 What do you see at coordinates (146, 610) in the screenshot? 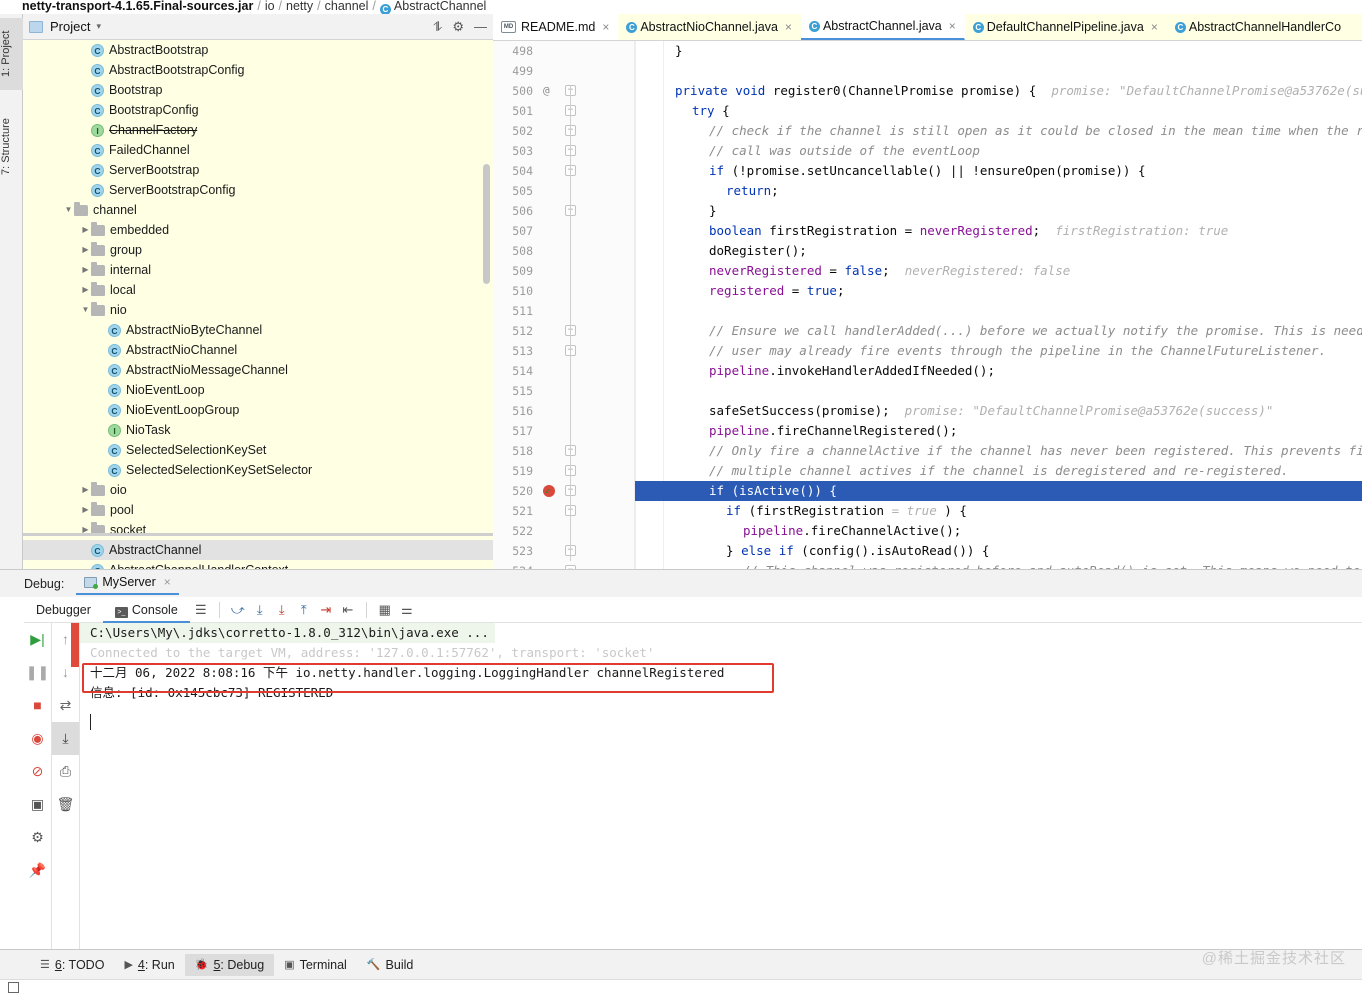
I see `tab-console: >_ Console` at bounding box center [146, 610].